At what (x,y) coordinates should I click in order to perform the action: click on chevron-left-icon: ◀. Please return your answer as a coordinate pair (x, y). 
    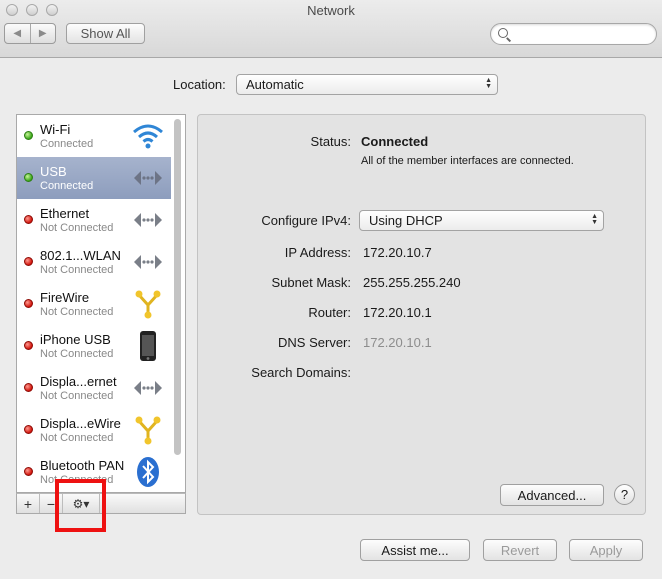
    Looking at the image, I should click on (17, 33).